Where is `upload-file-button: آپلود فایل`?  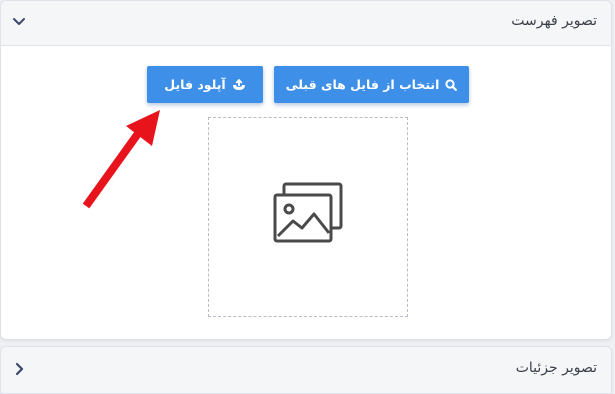 upload-file-button: آپلود فایل is located at coordinates (205, 84).